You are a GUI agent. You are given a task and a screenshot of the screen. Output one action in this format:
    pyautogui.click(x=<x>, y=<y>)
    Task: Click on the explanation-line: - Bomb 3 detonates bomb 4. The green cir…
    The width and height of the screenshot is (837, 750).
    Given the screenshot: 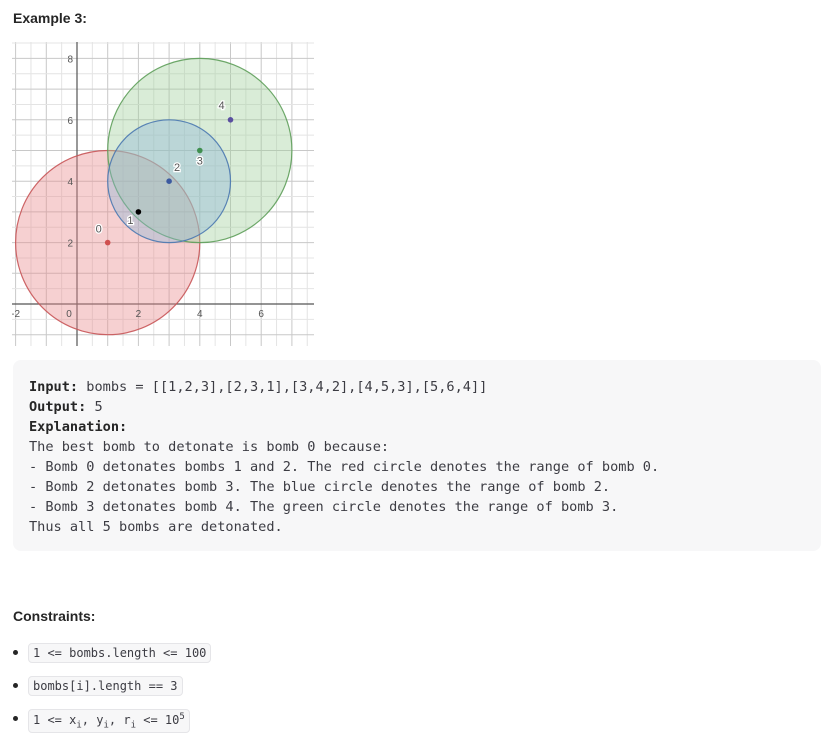 What is the action you would take?
    pyautogui.click(x=324, y=507)
    